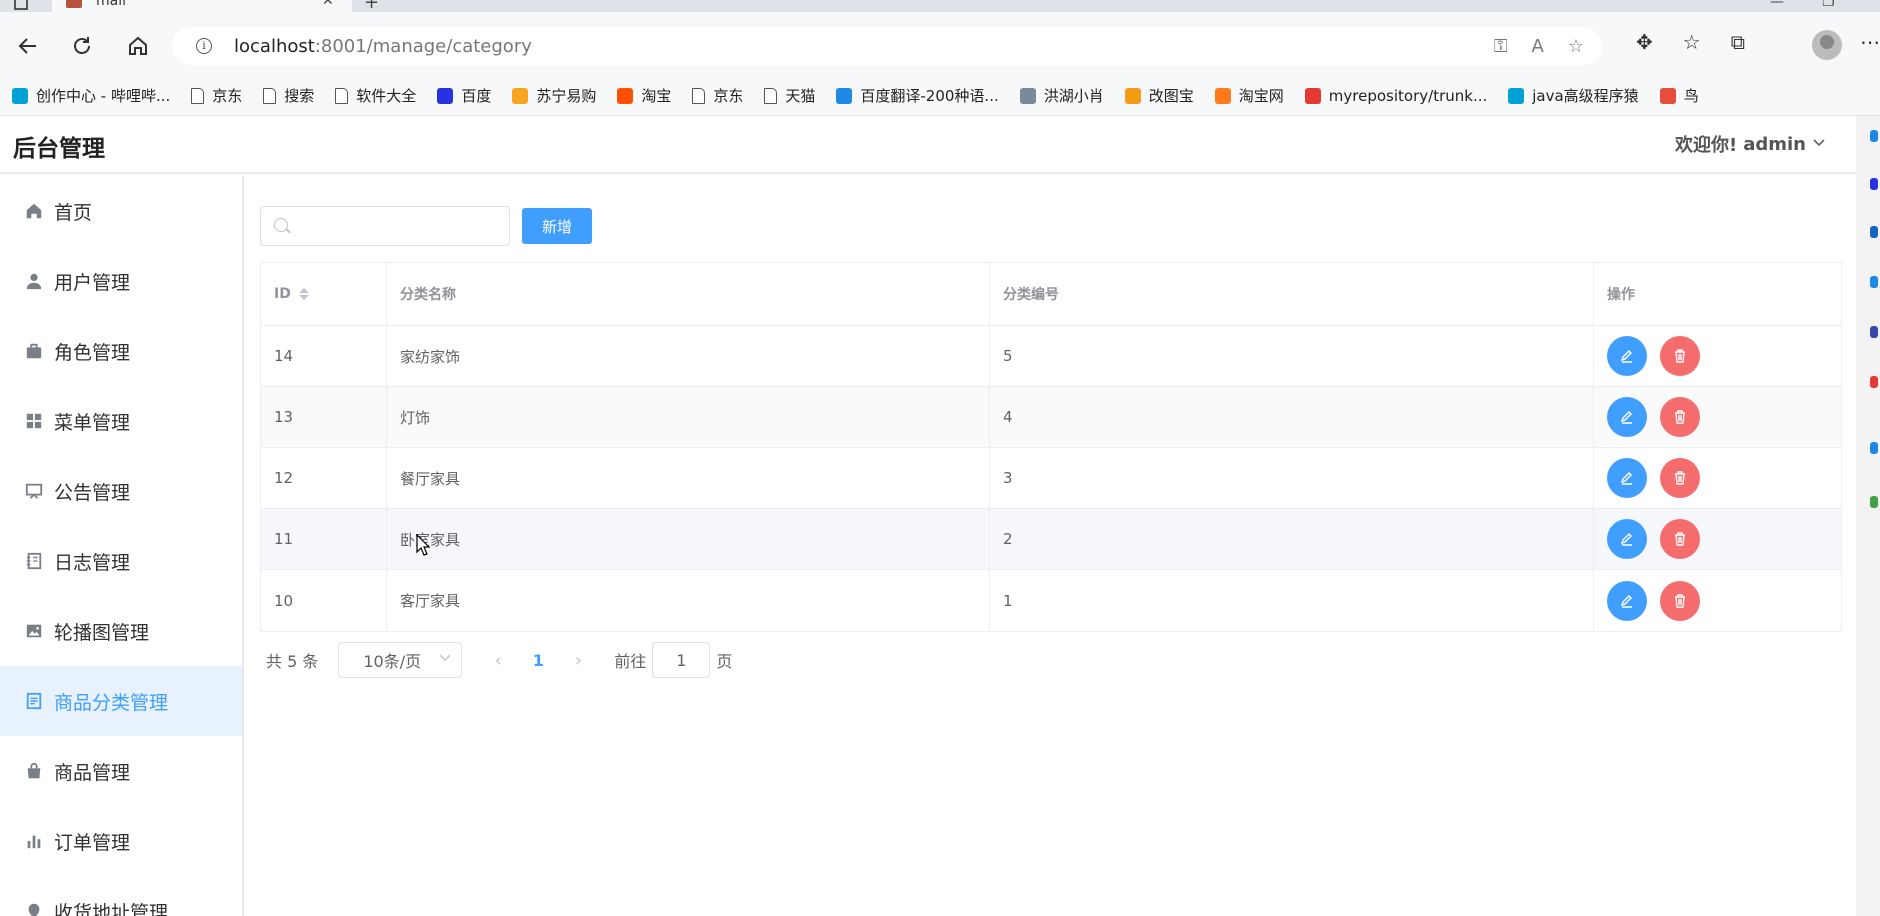  Describe the element at coordinates (887, 46) in the screenshot. I see `address-bar: i localhost:8001/manage/category ⚿ A ☆` at that location.